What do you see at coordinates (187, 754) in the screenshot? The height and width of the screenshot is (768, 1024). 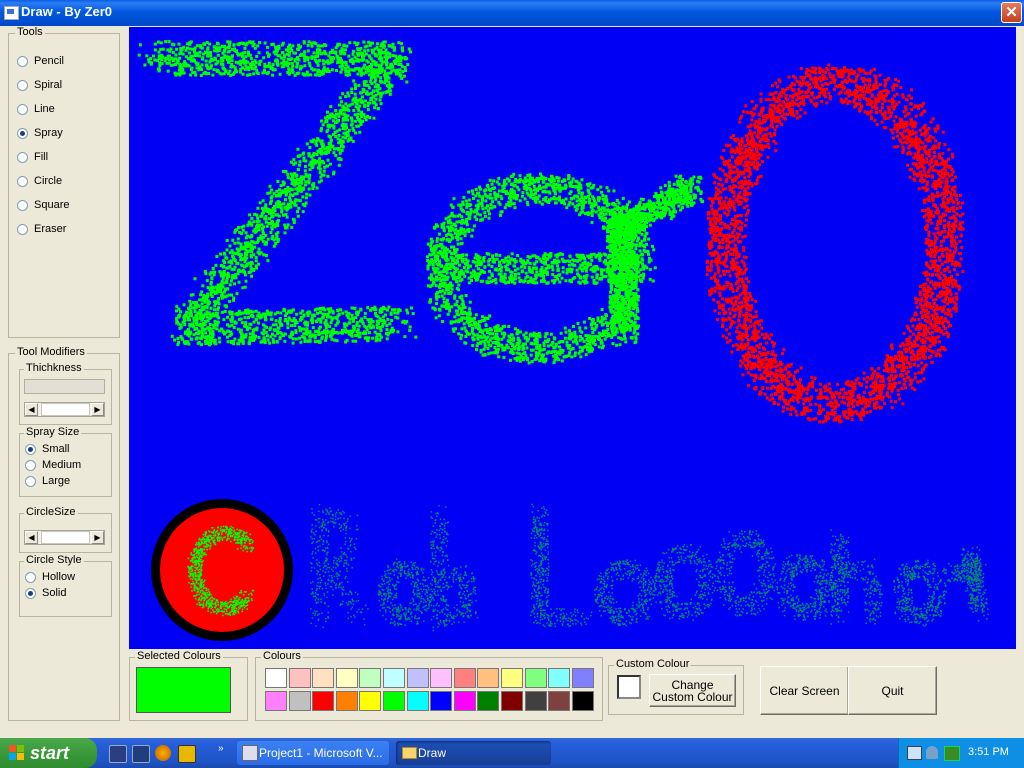 I see `quick-launch-app-icon` at bounding box center [187, 754].